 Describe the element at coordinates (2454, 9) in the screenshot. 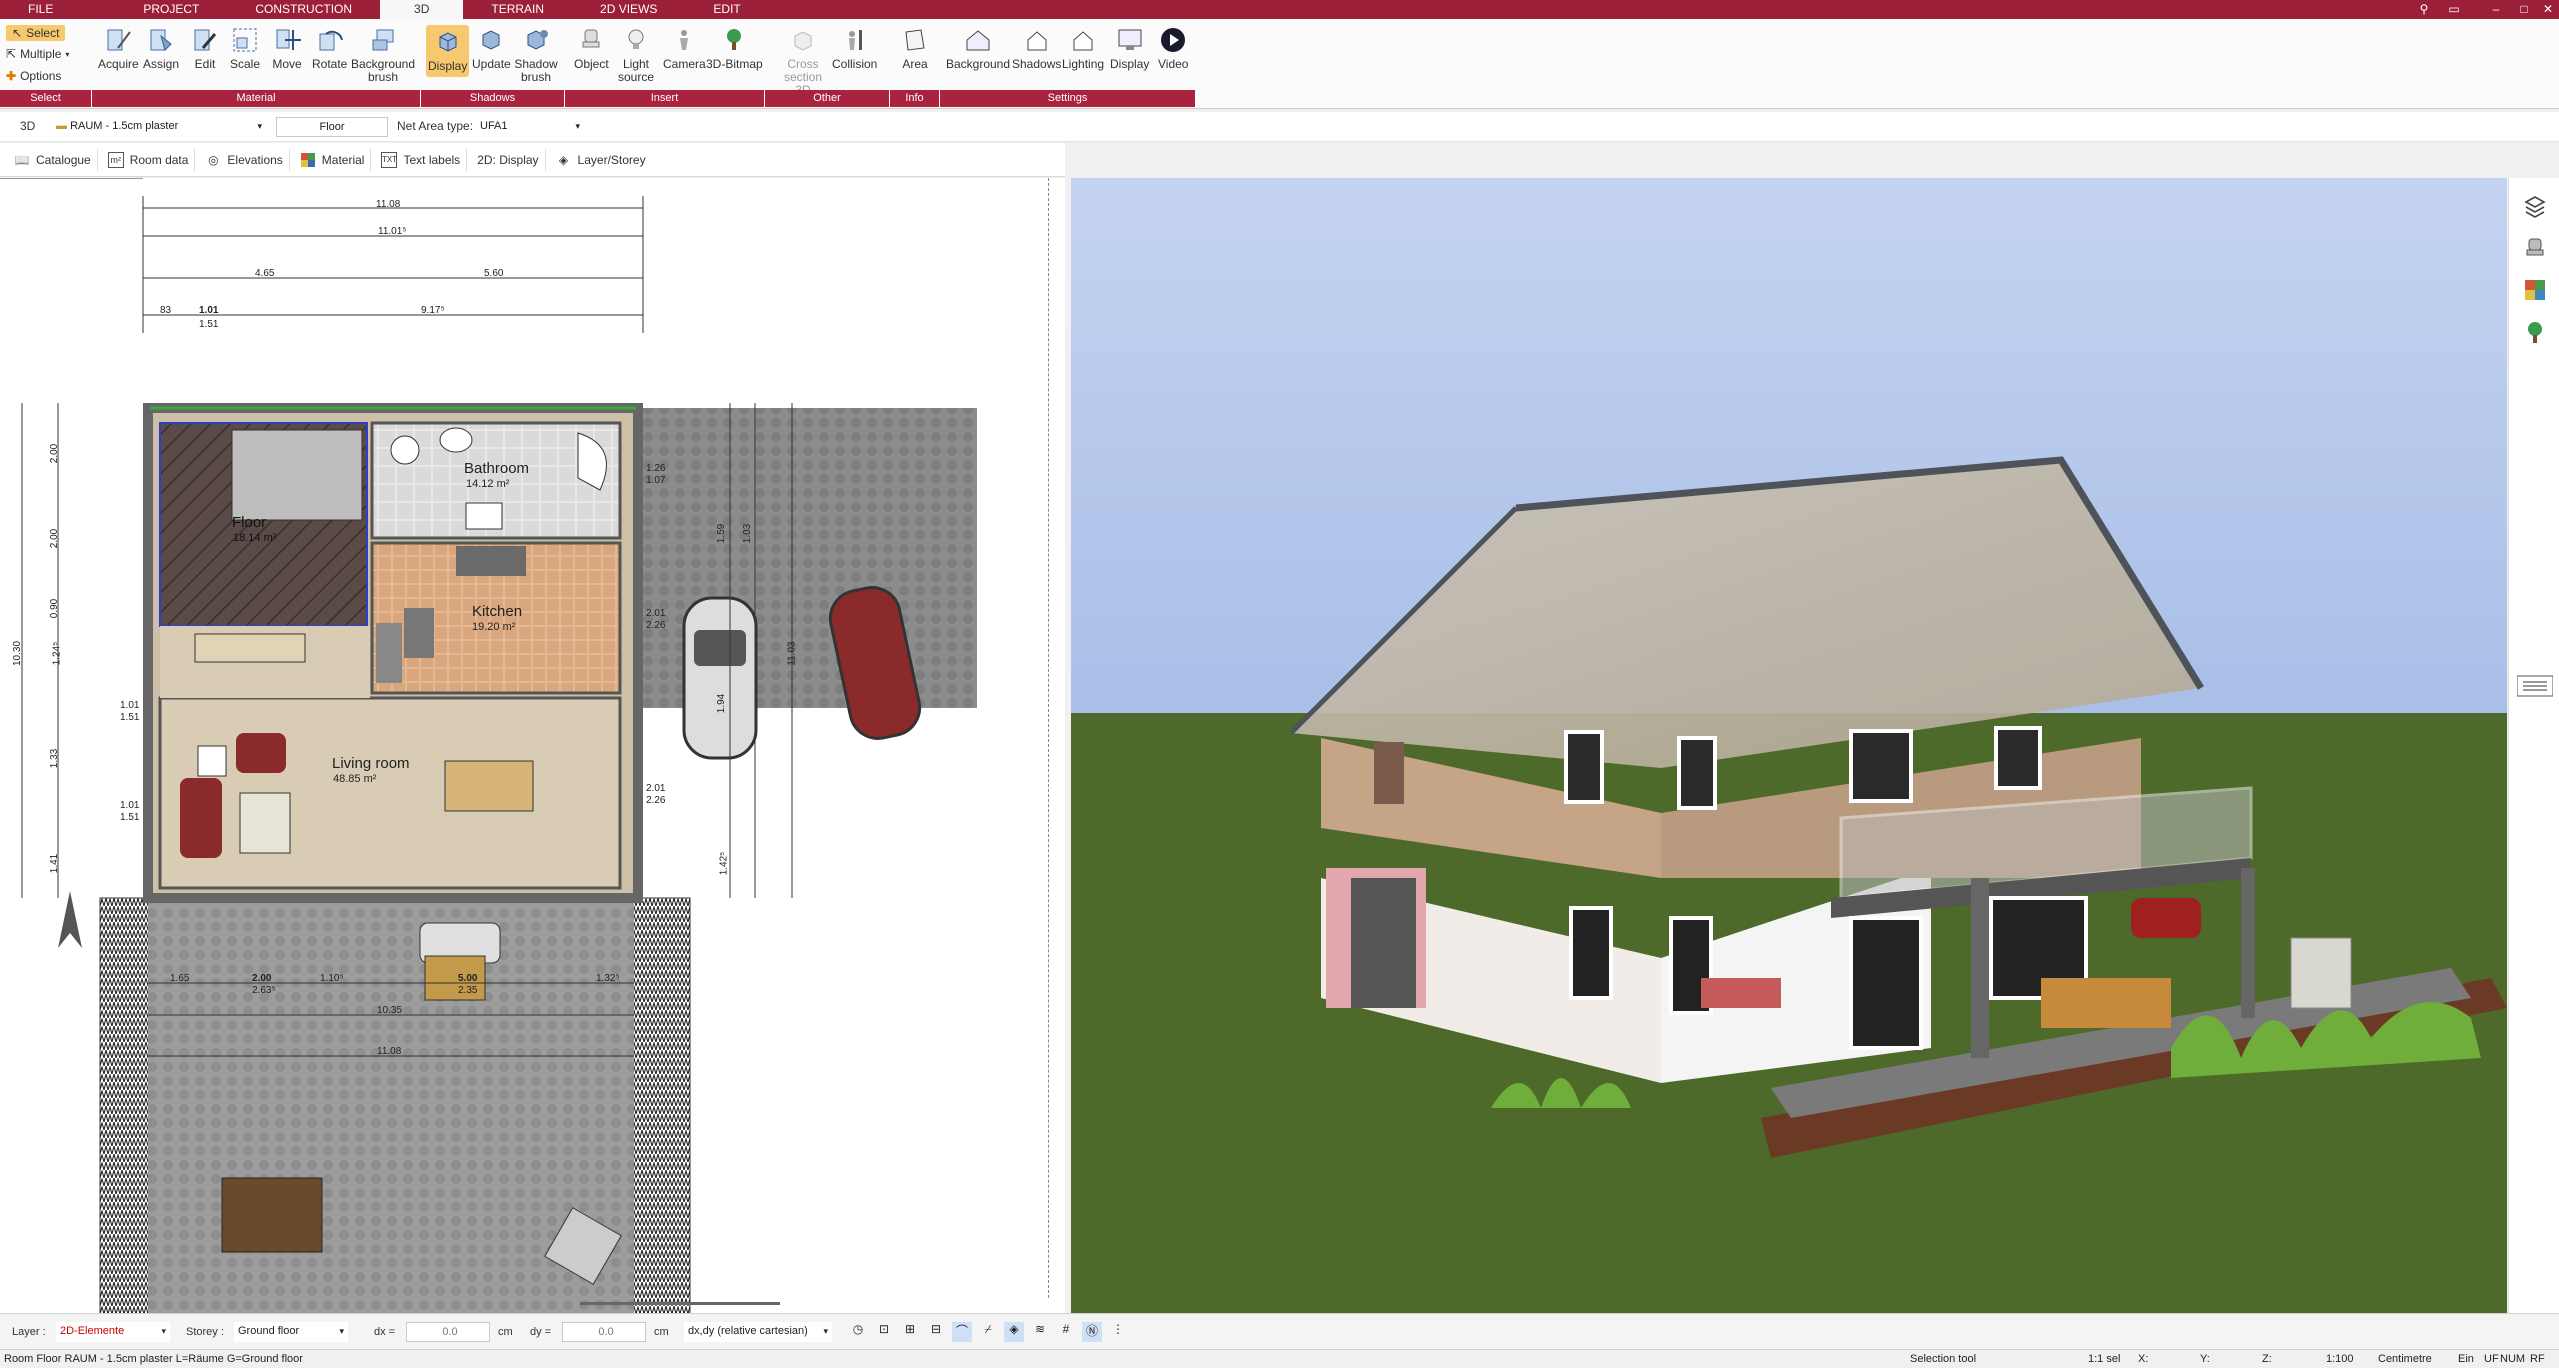

I see `restore-icon: ▭` at that location.